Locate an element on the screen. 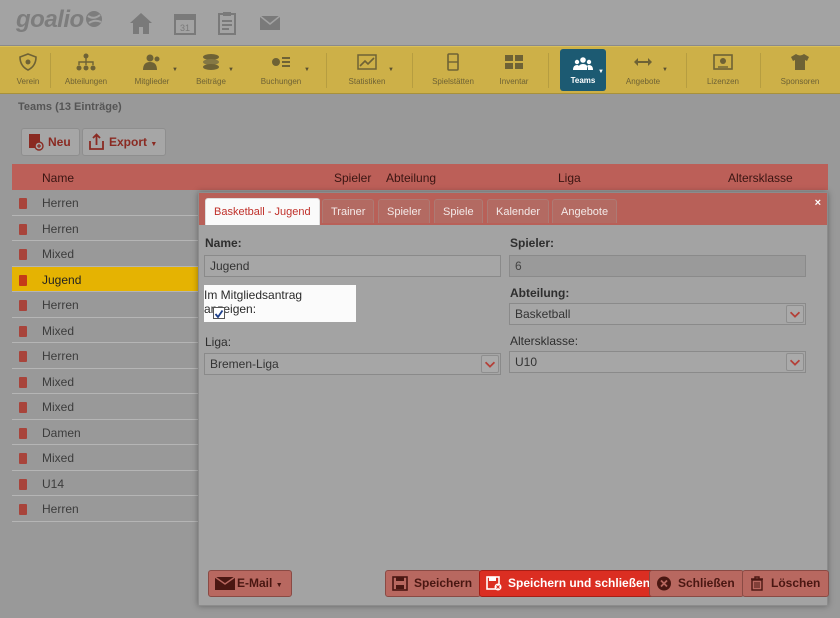 The image size is (840, 618). email-button: E-Mail ▼ is located at coordinates (250, 583).